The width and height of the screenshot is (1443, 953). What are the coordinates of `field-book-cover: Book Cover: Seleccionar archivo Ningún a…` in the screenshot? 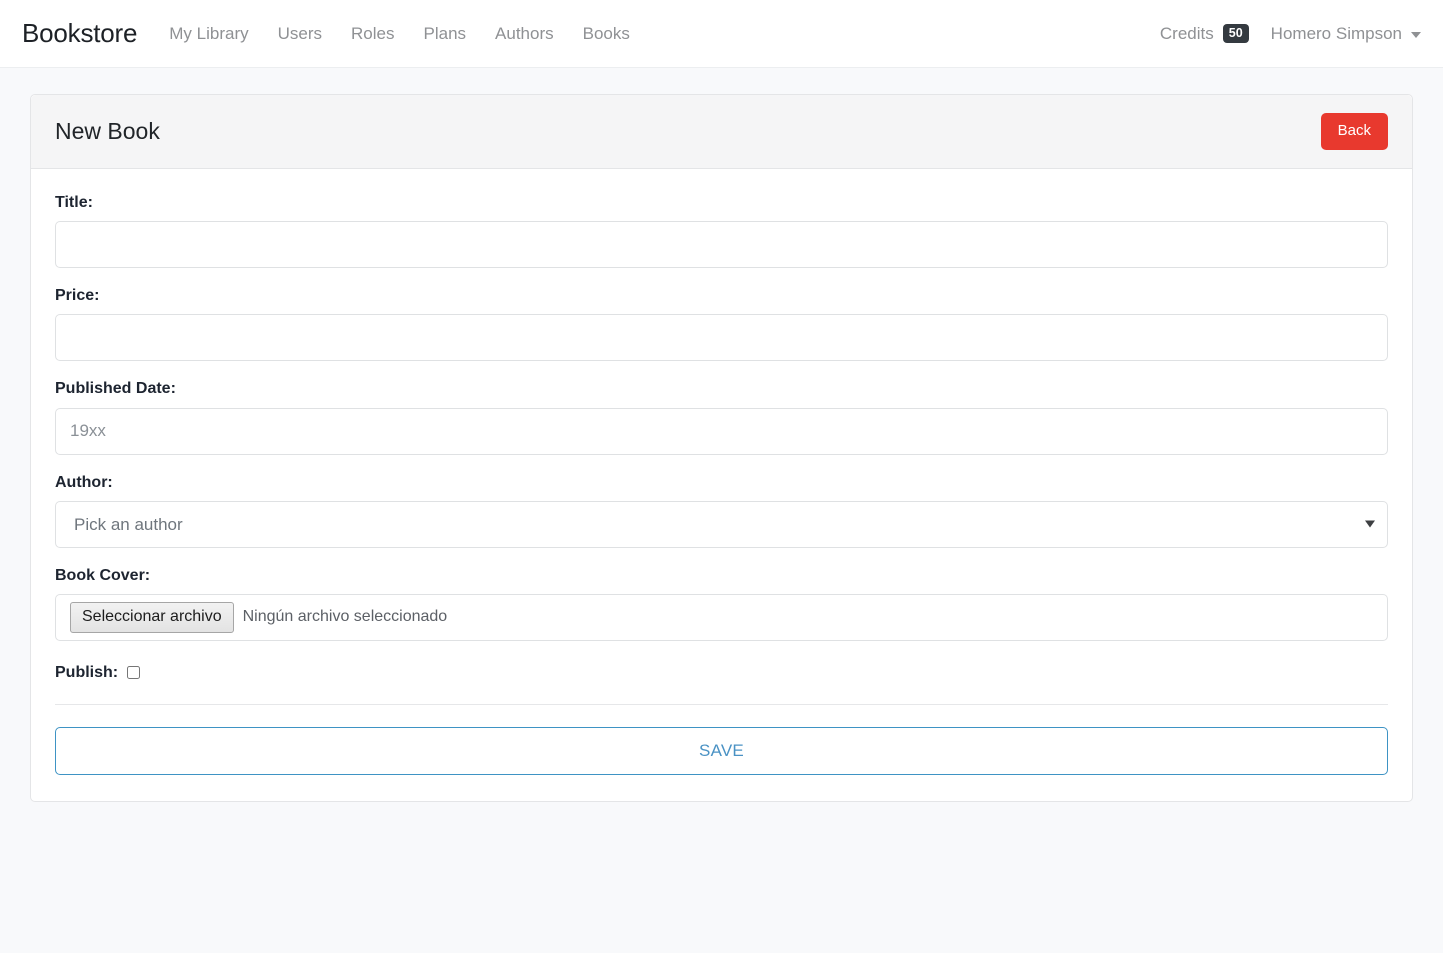 It's located at (721, 603).